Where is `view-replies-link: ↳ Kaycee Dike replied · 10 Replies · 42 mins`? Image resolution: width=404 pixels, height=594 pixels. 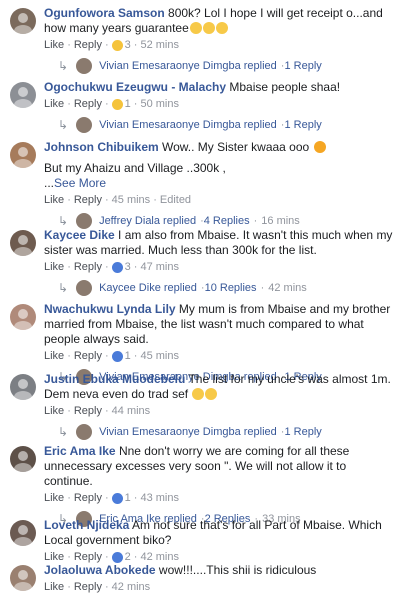
view-replies-link: ↳ Kaycee Dike replied · 10 Replies · 42 mins is located at coordinates (227, 288).